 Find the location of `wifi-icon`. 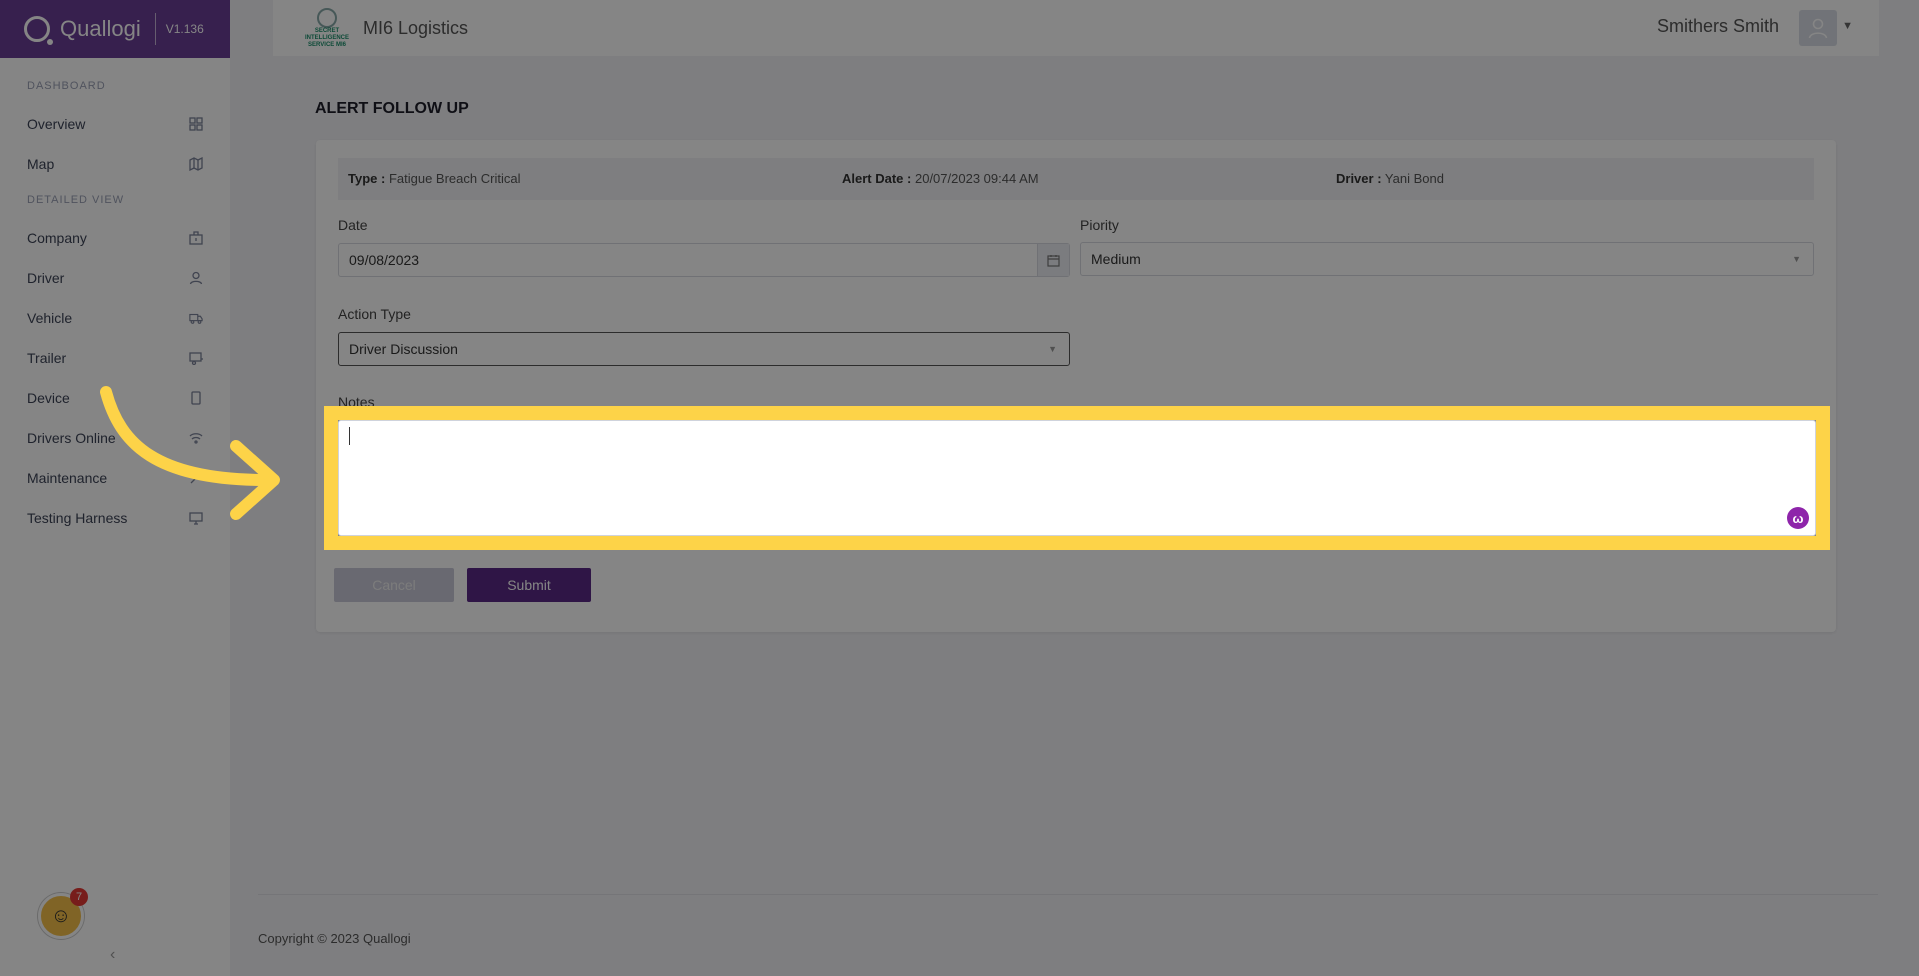

wifi-icon is located at coordinates (196, 438).